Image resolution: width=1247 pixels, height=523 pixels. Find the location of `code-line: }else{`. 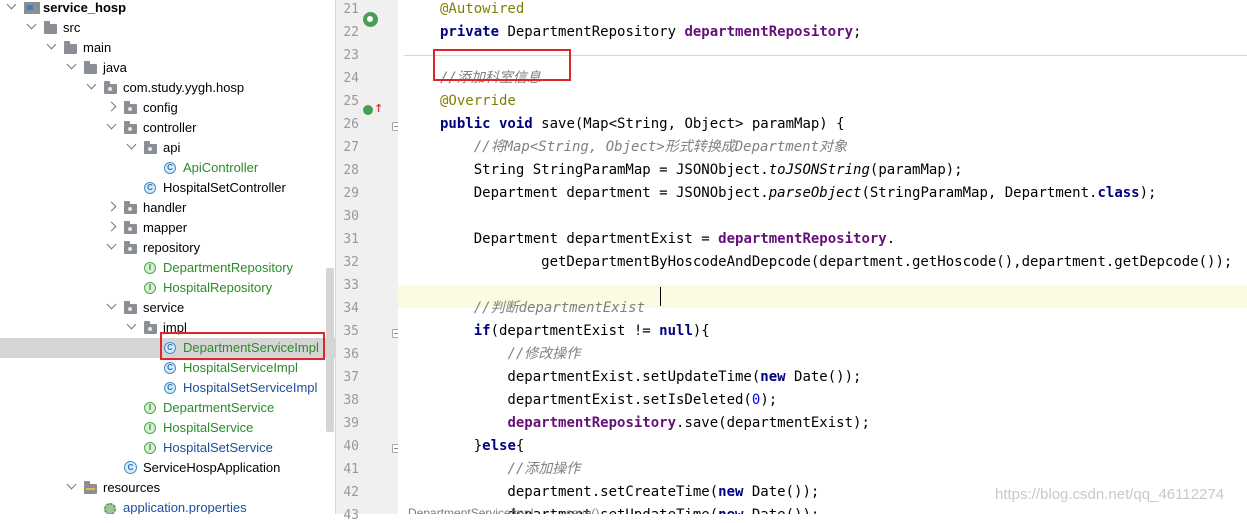

code-line: }else{ is located at coordinates (482, 446).